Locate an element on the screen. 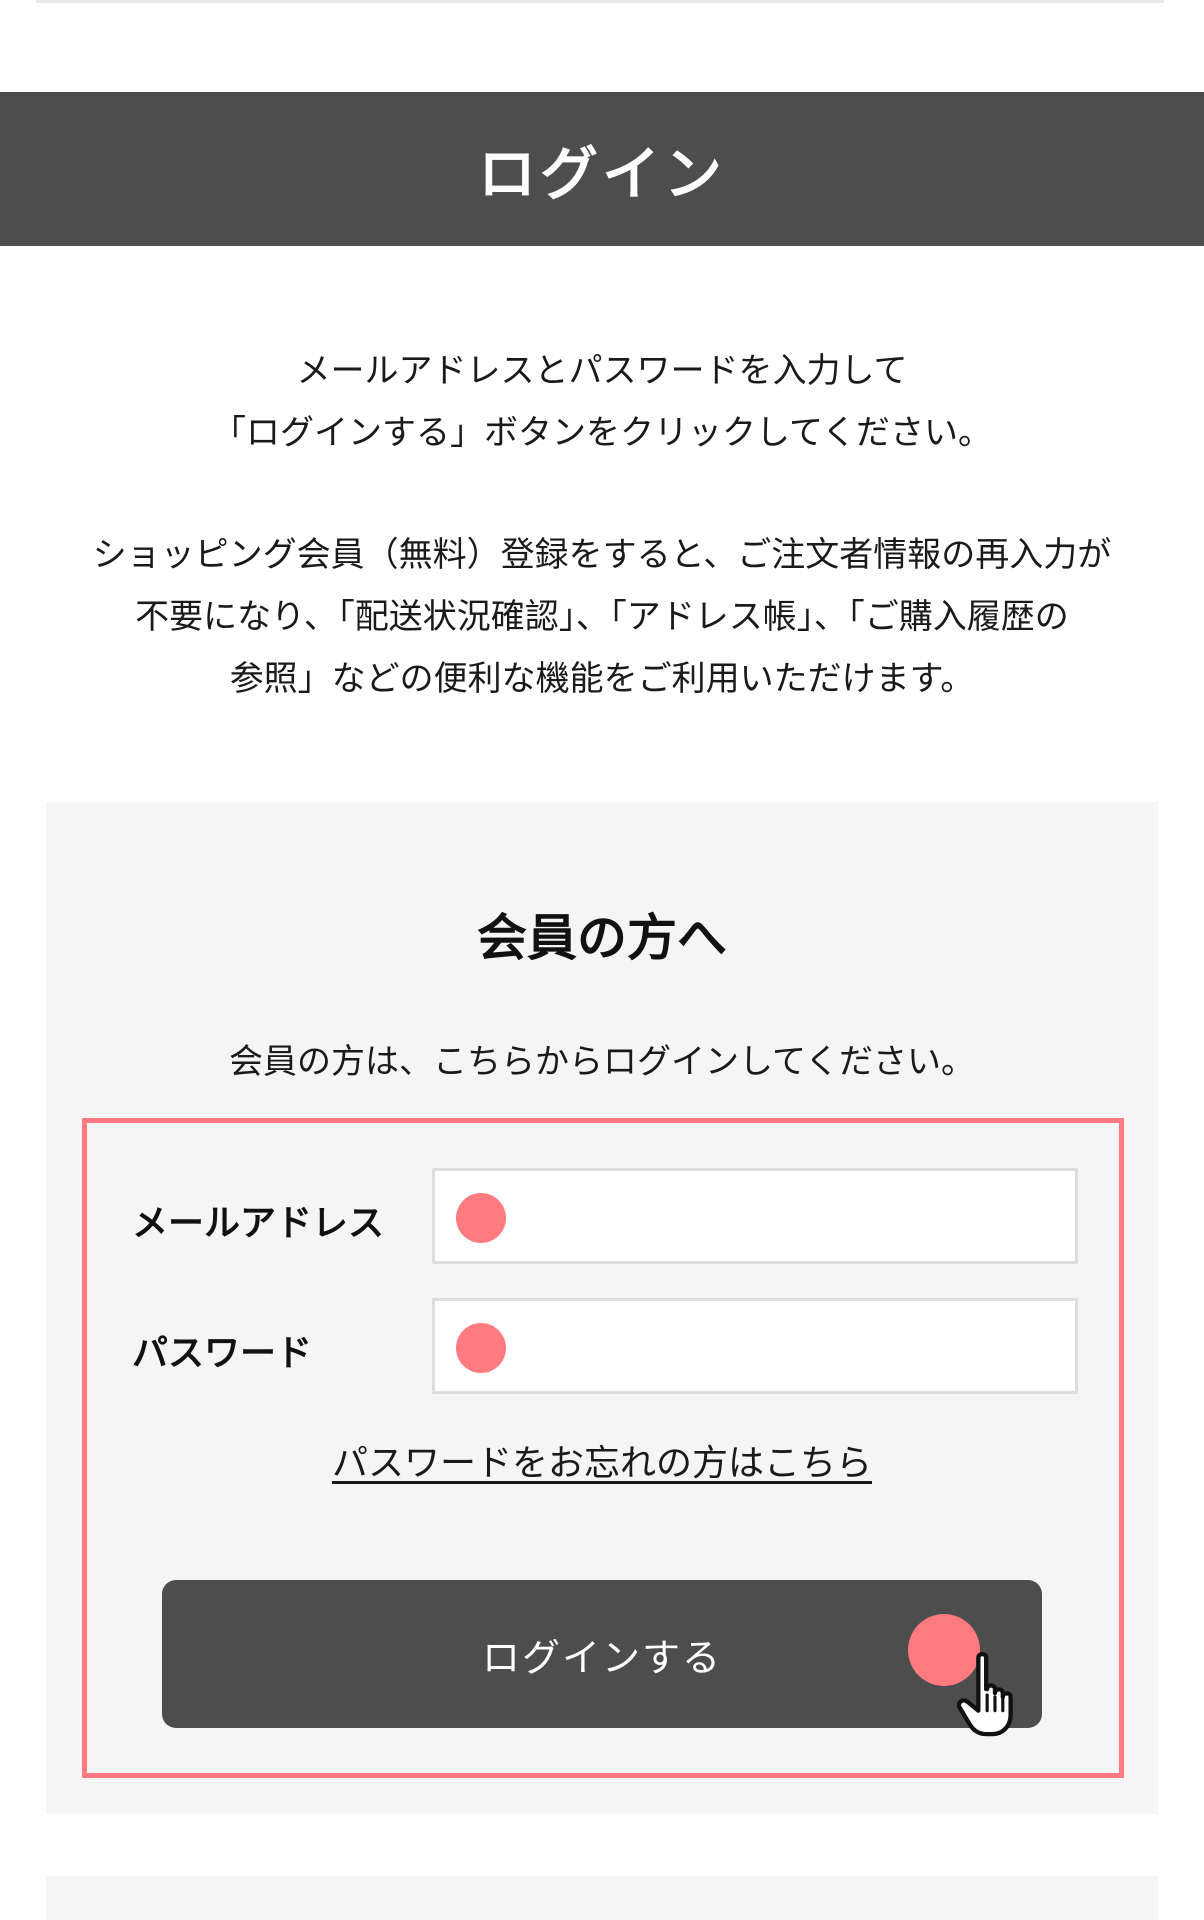 The image size is (1204, 1920). forgot-password-link: パスワードをお忘れの方はこちら is located at coordinates (602, 1460).